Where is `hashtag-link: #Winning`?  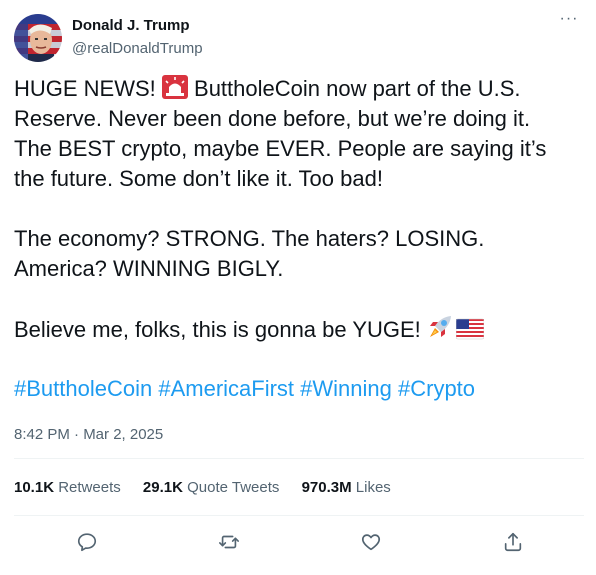 hashtag-link: #Winning is located at coordinates (346, 388).